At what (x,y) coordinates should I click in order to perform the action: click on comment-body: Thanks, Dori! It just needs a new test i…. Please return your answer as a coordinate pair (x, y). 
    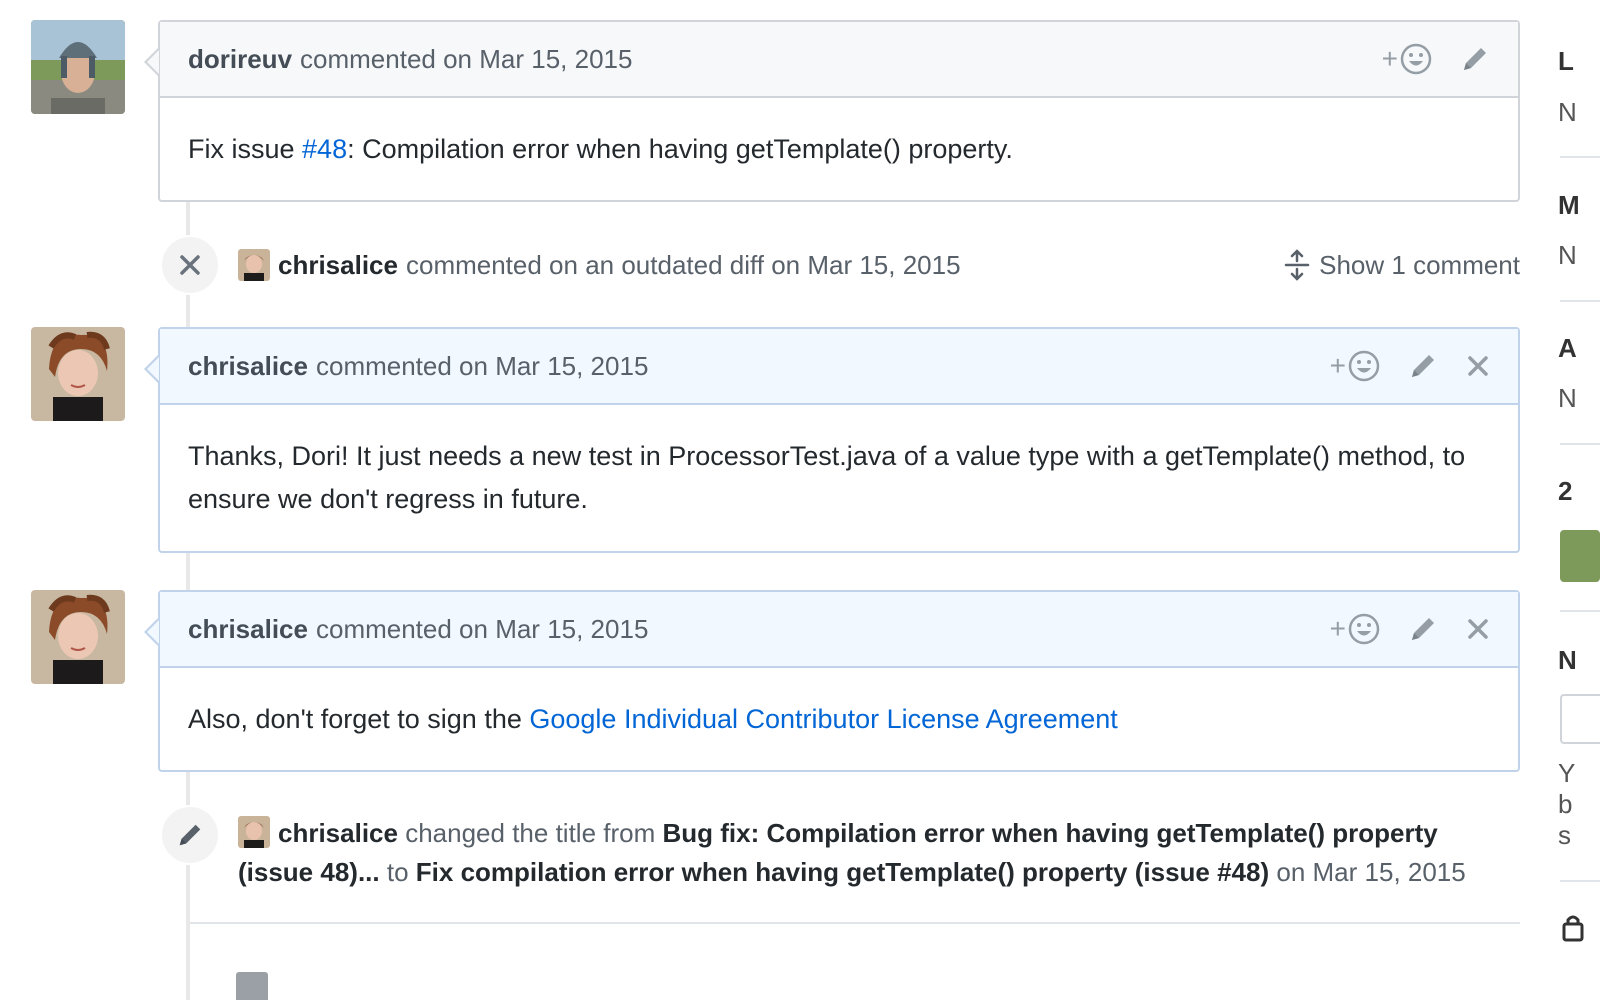
    Looking at the image, I should click on (827, 477).